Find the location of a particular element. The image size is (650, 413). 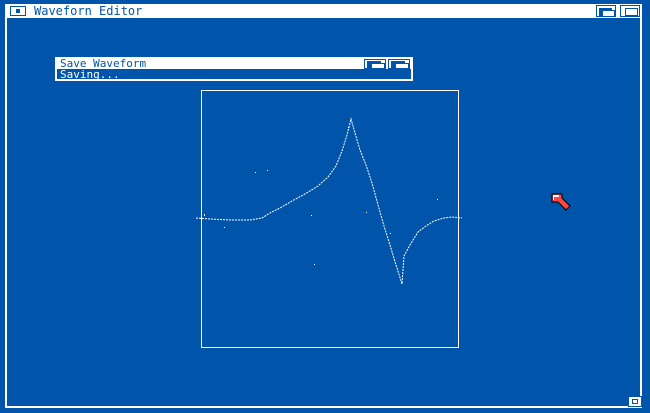

noise-dots is located at coordinates (321, 196).